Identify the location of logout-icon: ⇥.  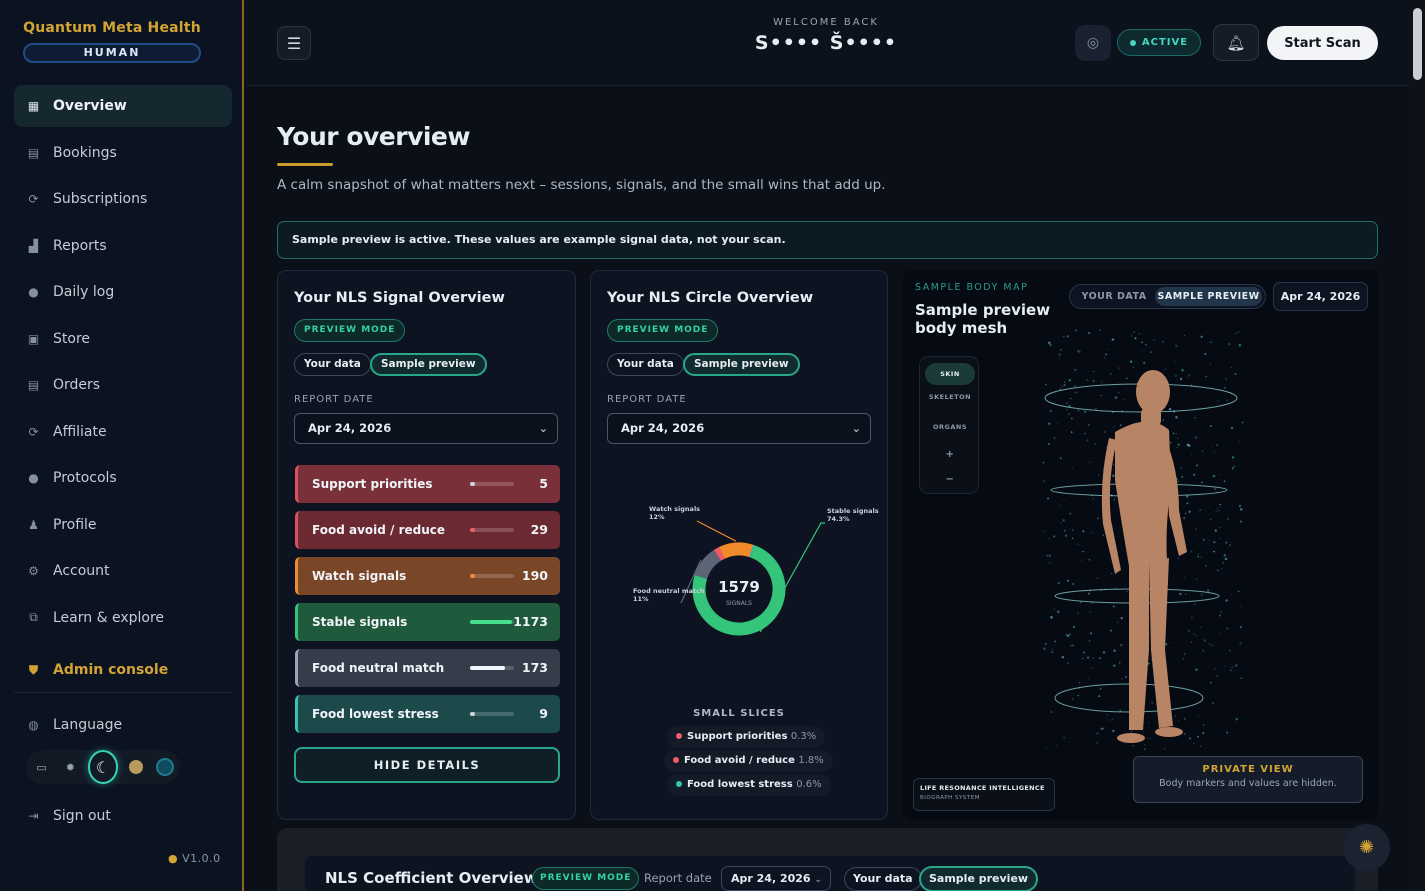
(33, 816).